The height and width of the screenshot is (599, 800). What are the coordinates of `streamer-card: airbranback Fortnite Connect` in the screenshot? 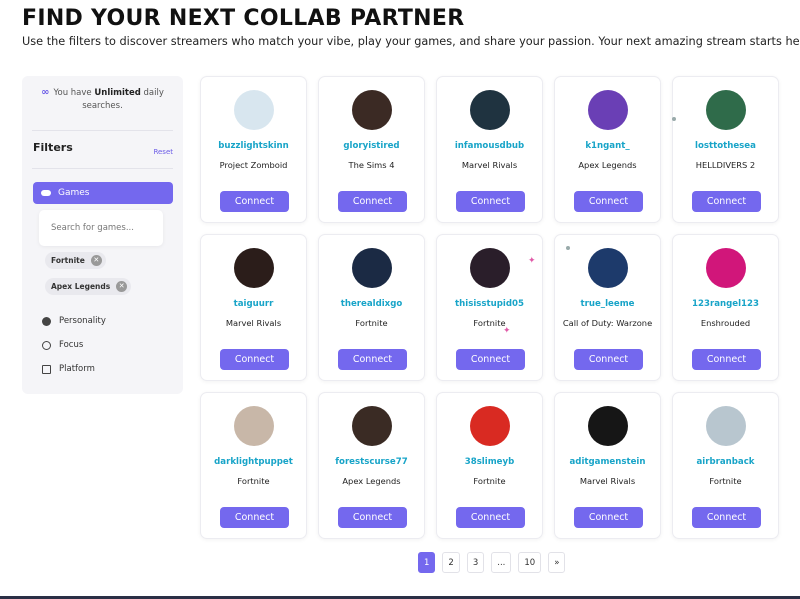 It's located at (725, 465).